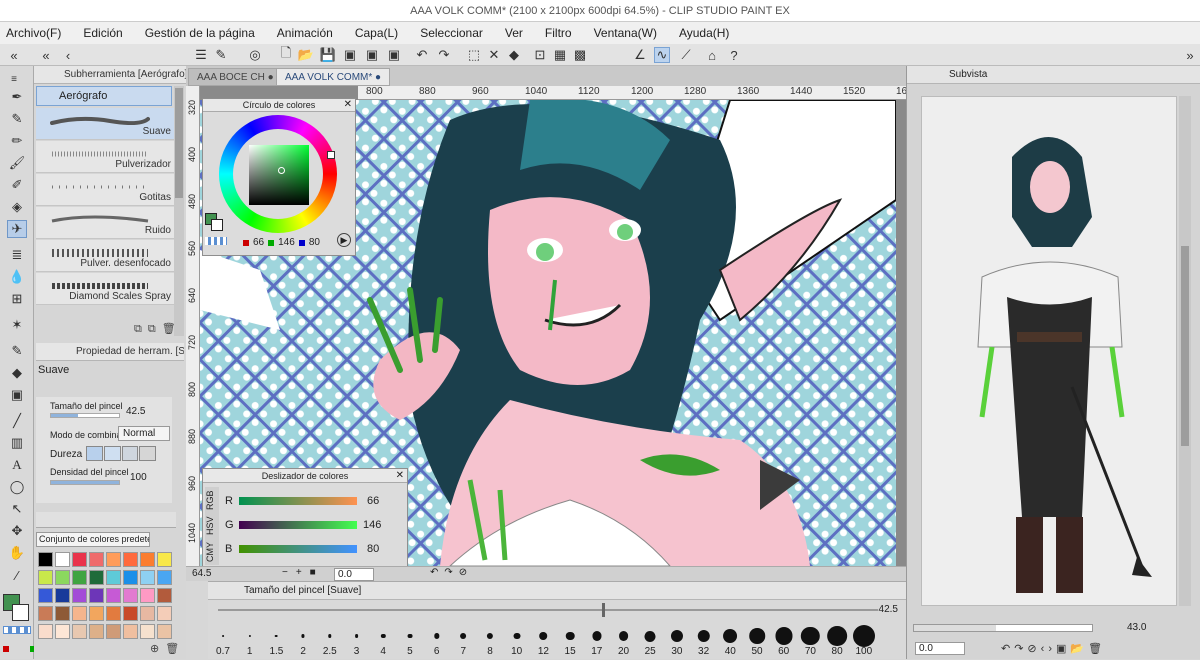  I want to click on brush-size-preset: 0.7, so click(223, 641).